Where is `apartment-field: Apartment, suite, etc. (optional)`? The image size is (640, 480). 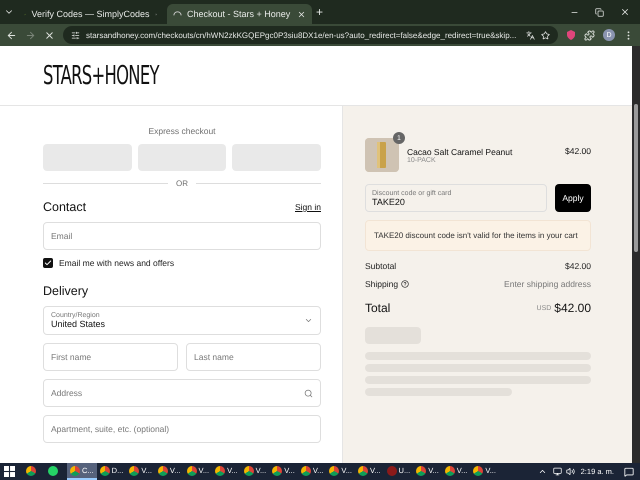 apartment-field: Apartment, suite, etc. (optional) is located at coordinates (182, 429).